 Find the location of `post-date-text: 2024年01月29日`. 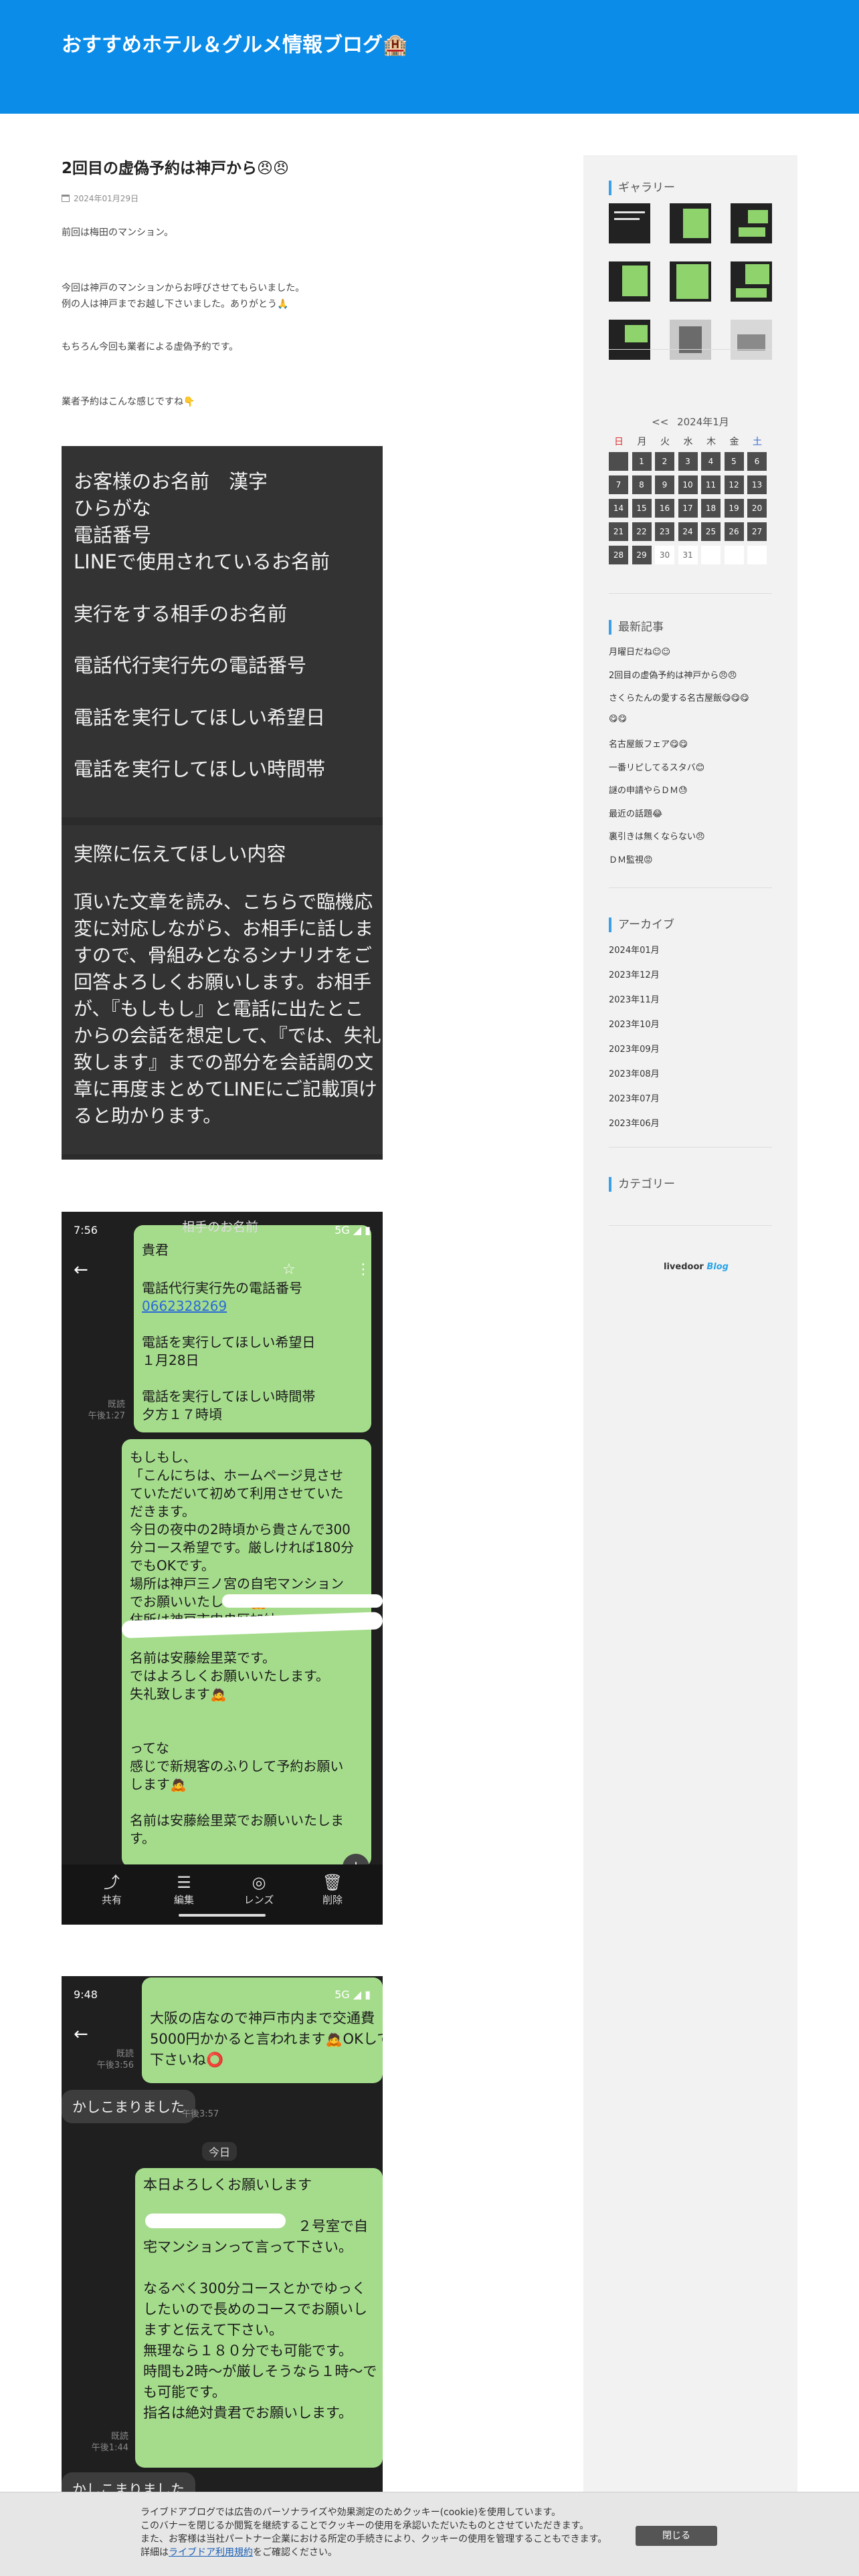

post-date-text: 2024年01月29日 is located at coordinates (106, 198).